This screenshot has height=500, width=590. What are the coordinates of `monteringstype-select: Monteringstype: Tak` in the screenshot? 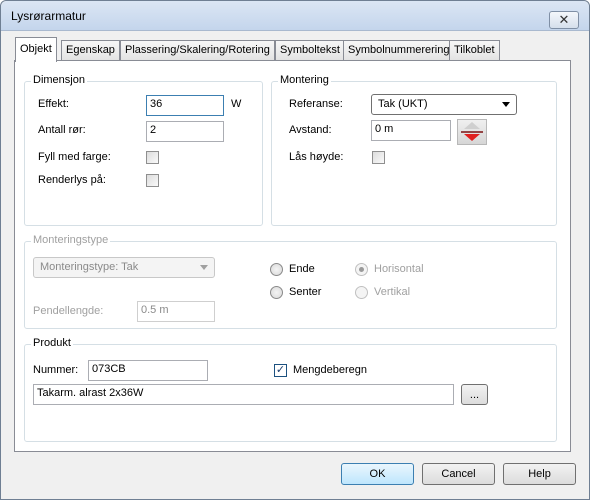 It's located at (124, 267).